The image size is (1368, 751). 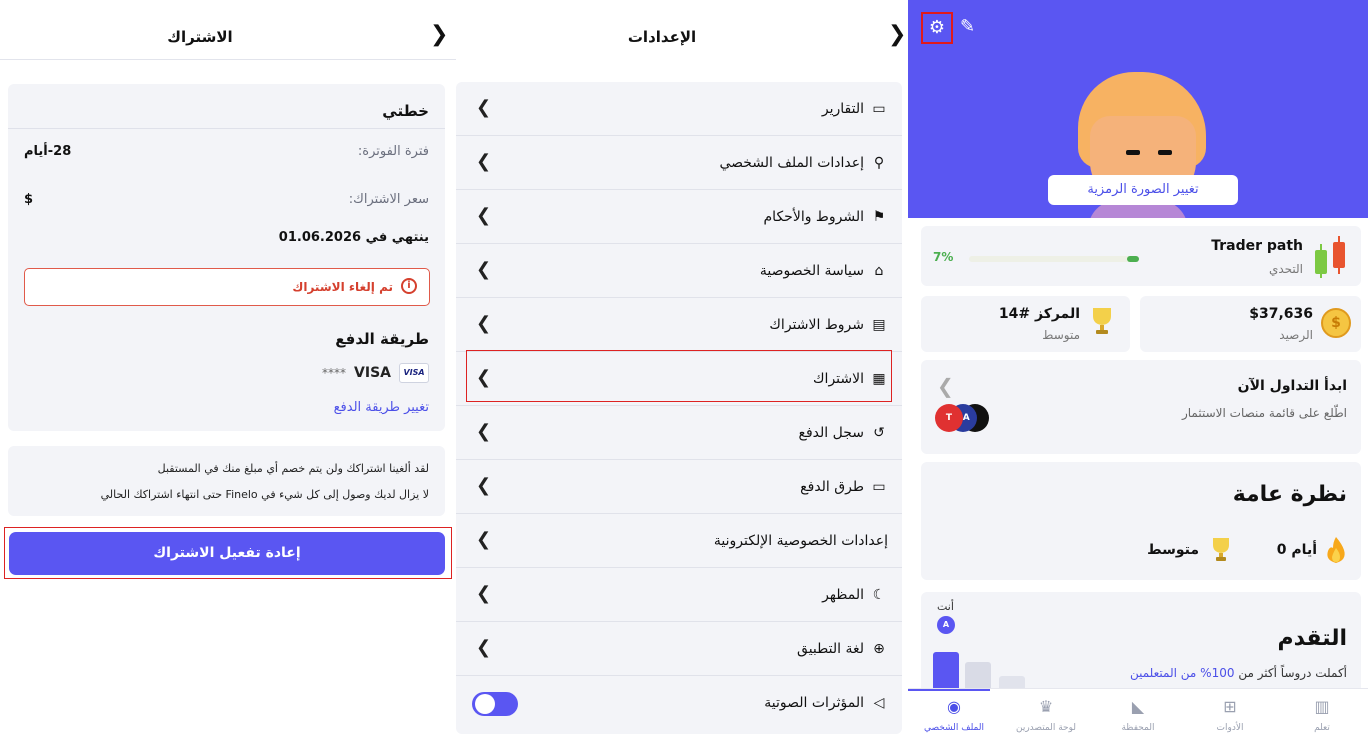 What do you see at coordinates (1138, 706) in the screenshot?
I see `chart-icon: ◣` at bounding box center [1138, 706].